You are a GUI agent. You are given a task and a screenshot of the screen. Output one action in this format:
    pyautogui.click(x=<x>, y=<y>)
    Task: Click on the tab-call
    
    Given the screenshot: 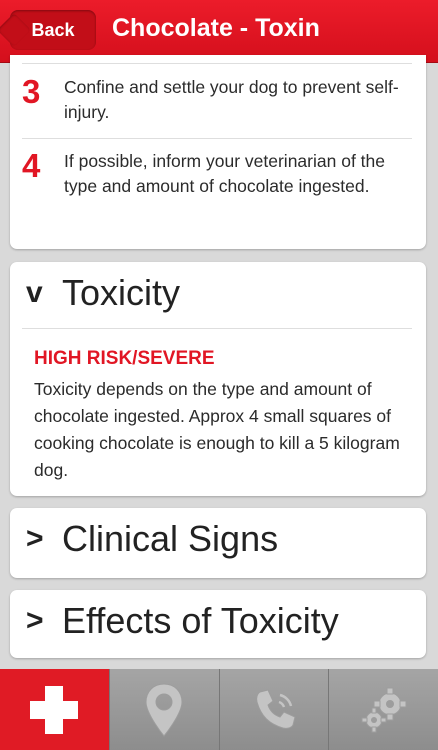 What is the action you would take?
    pyautogui.click(x=274, y=709)
    